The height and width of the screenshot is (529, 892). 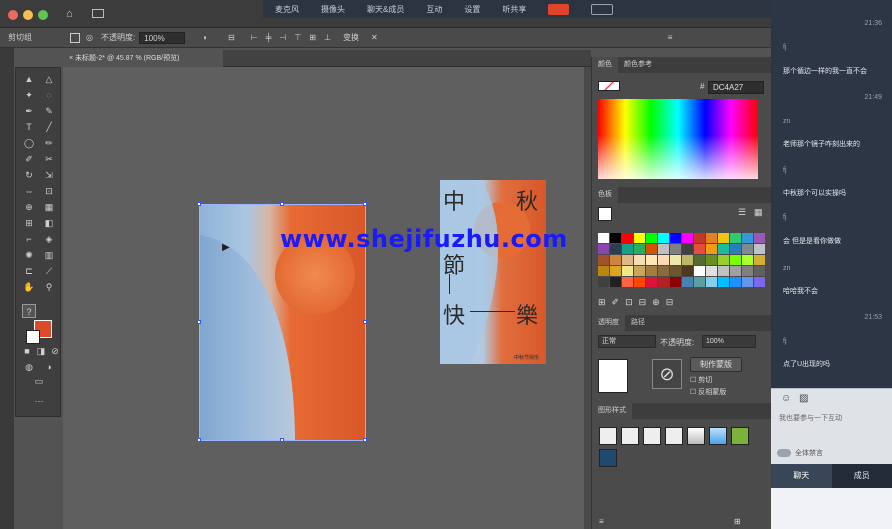 What do you see at coordinates (786, 398) in the screenshot?
I see `emoji-icon: ☺` at bounding box center [786, 398].